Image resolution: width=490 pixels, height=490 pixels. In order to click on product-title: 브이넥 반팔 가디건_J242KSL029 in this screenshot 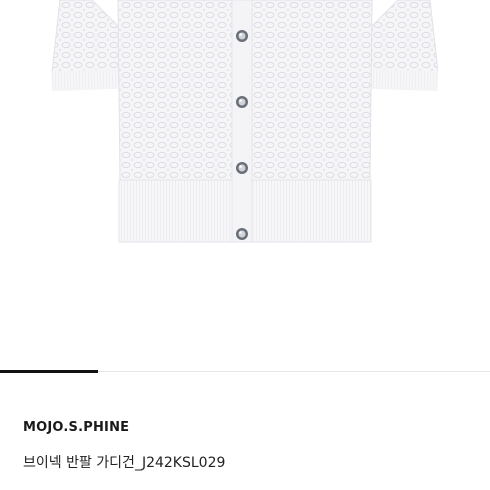, I will do `click(124, 463)`.